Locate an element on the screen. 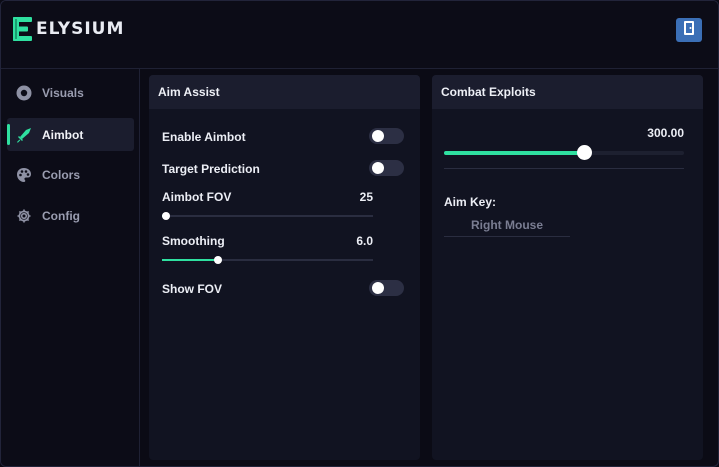 The width and height of the screenshot is (719, 467). exploit-slider is located at coordinates (564, 152).